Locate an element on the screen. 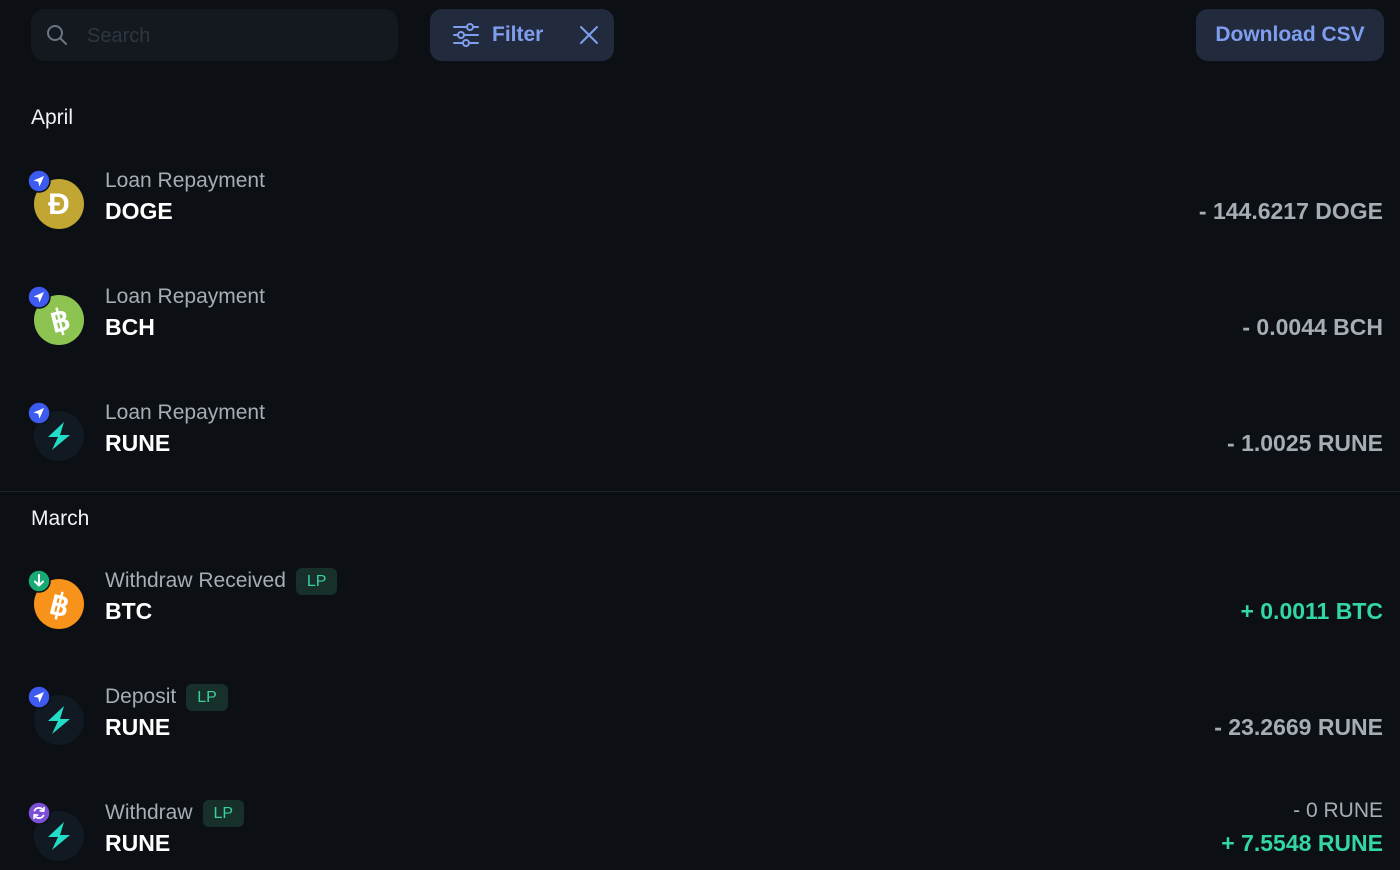 The height and width of the screenshot is (870, 1400). receive-icon is located at coordinates (39, 581).